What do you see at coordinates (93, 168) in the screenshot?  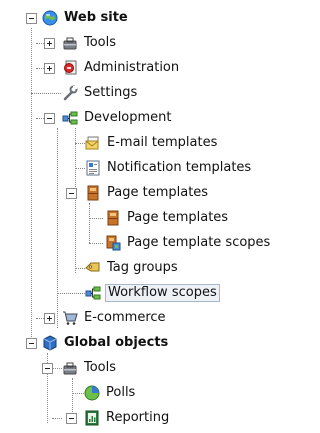 I see `notification-template-icon` at bounding box center [93, 168].